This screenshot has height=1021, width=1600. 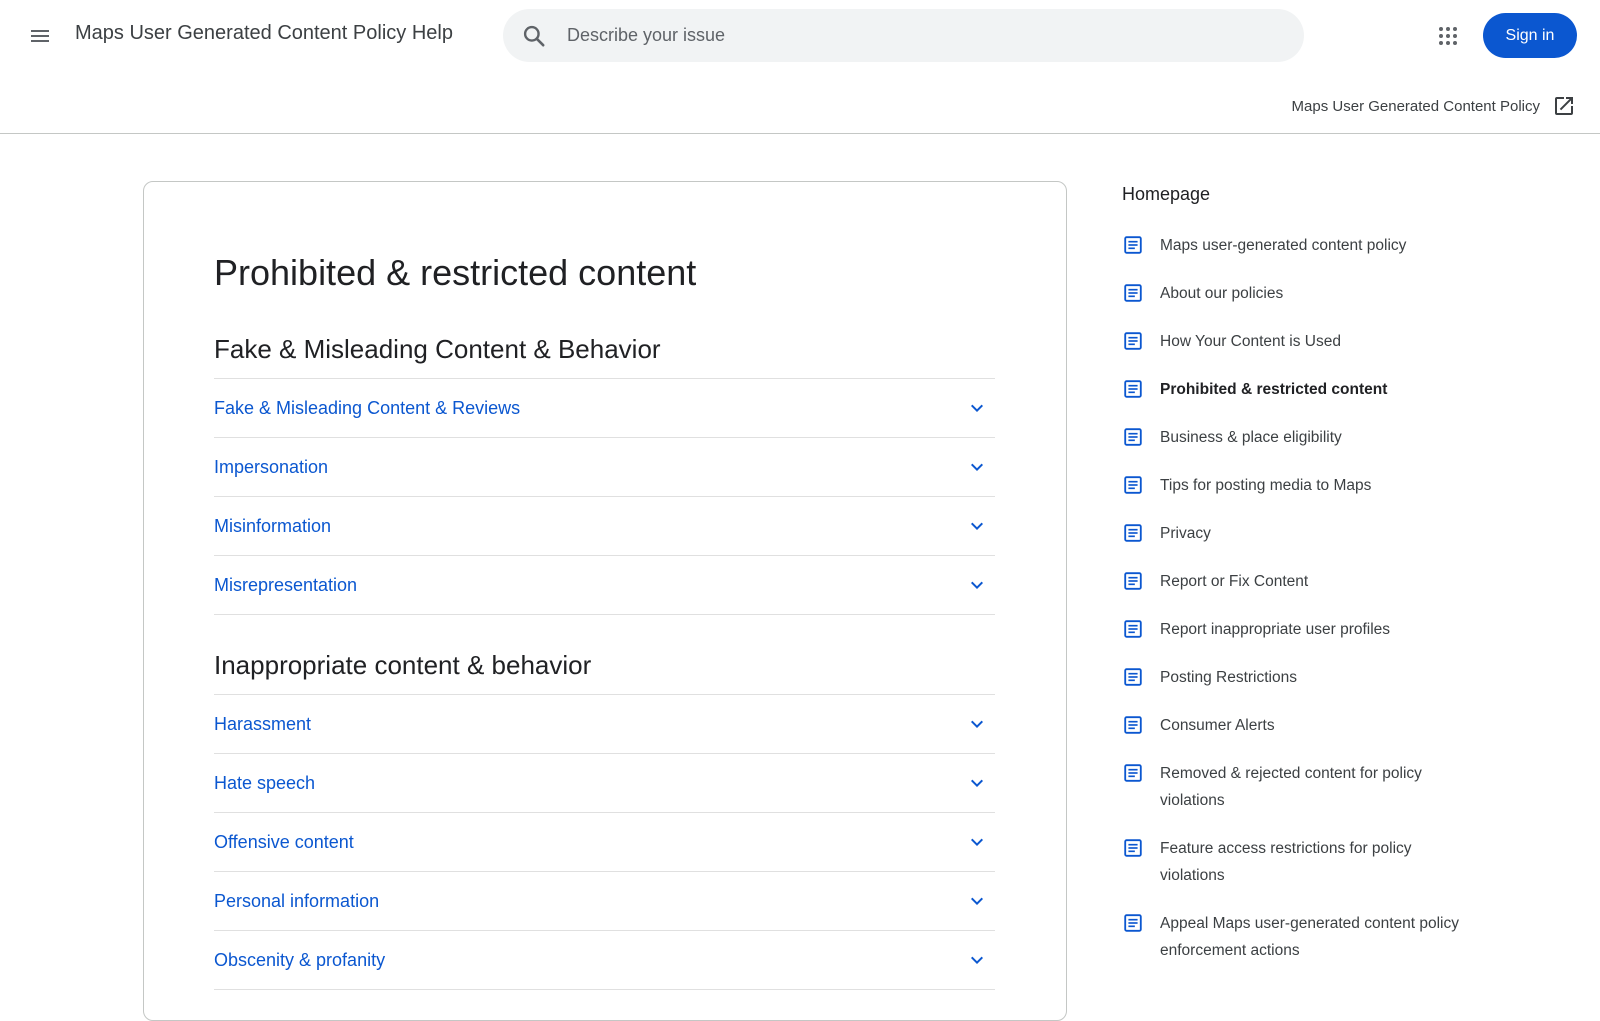 I want to click on accordion-item: Harassment, so click(x=604, y=724).